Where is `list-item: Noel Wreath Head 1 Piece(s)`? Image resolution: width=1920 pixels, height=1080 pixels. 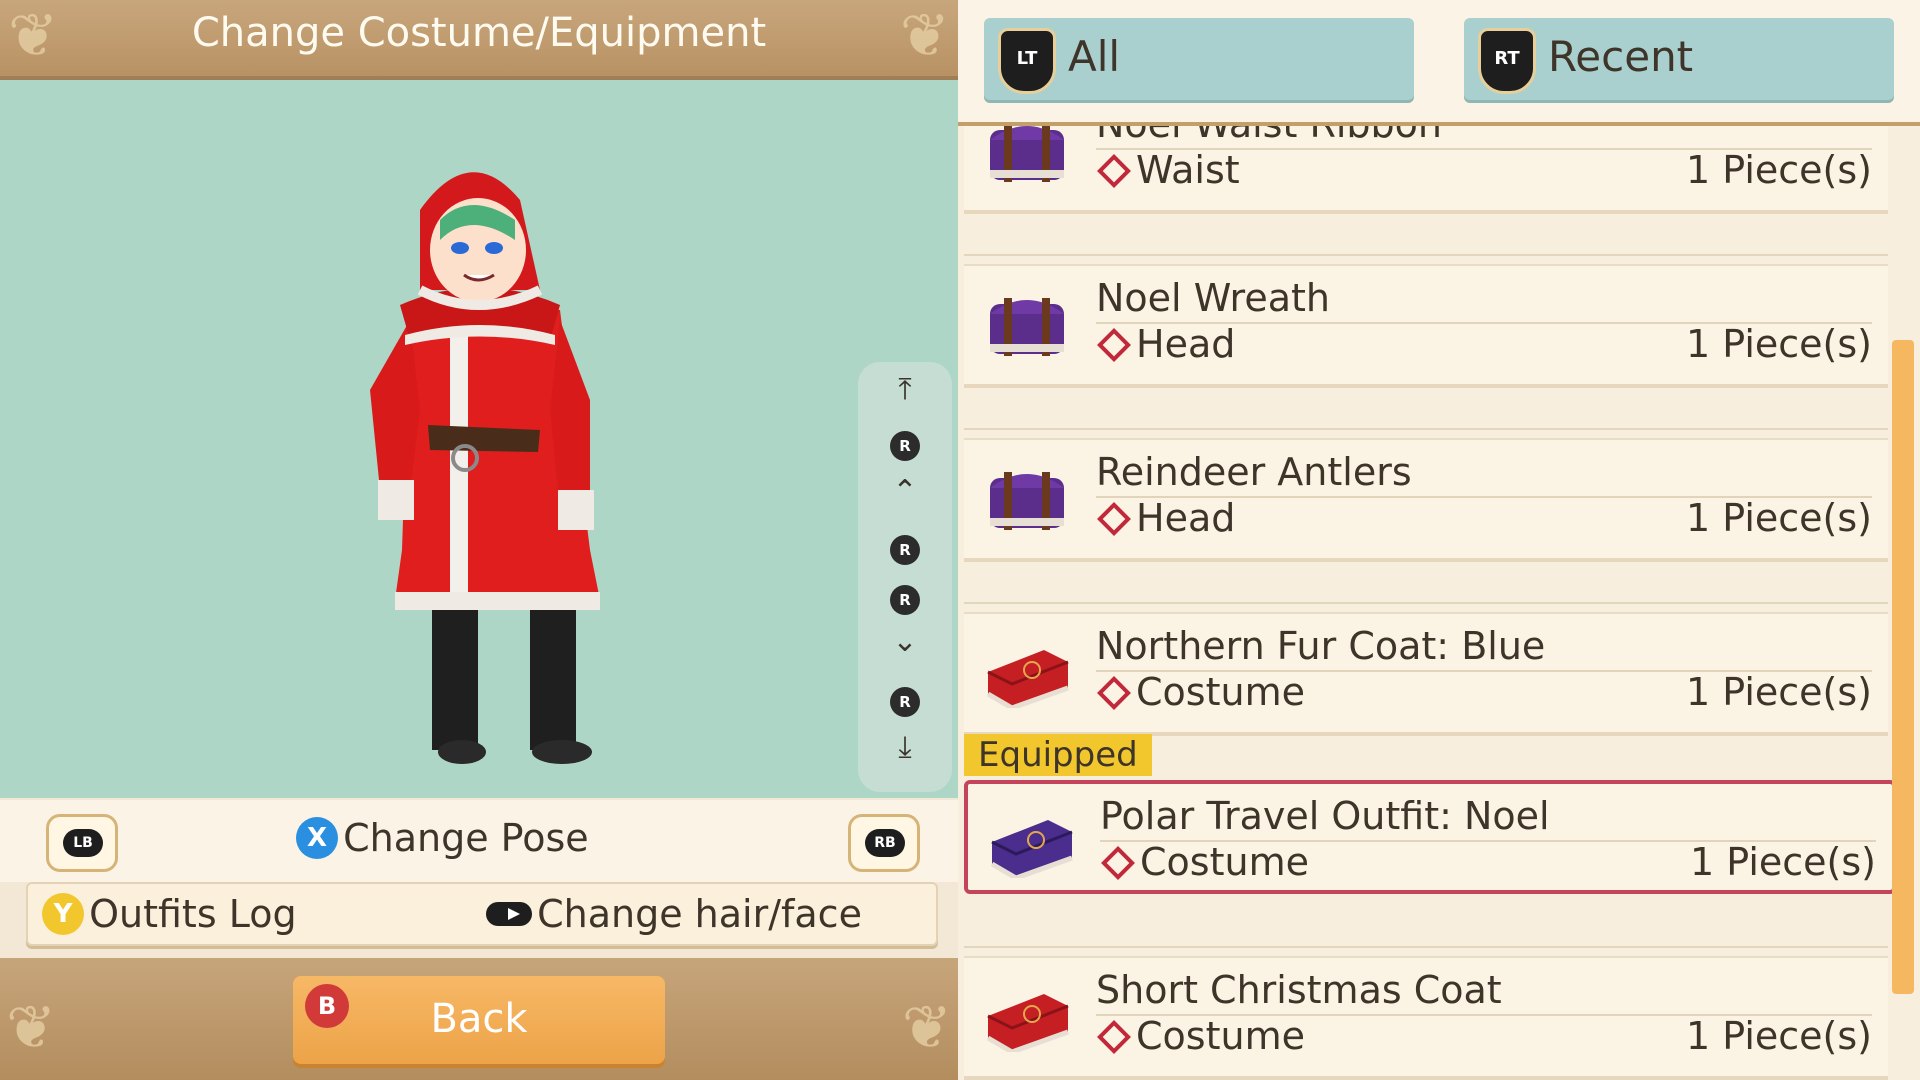
list-item: Noel Wreath Head 1 Piece(s) is located at coordinates (1426, 326).